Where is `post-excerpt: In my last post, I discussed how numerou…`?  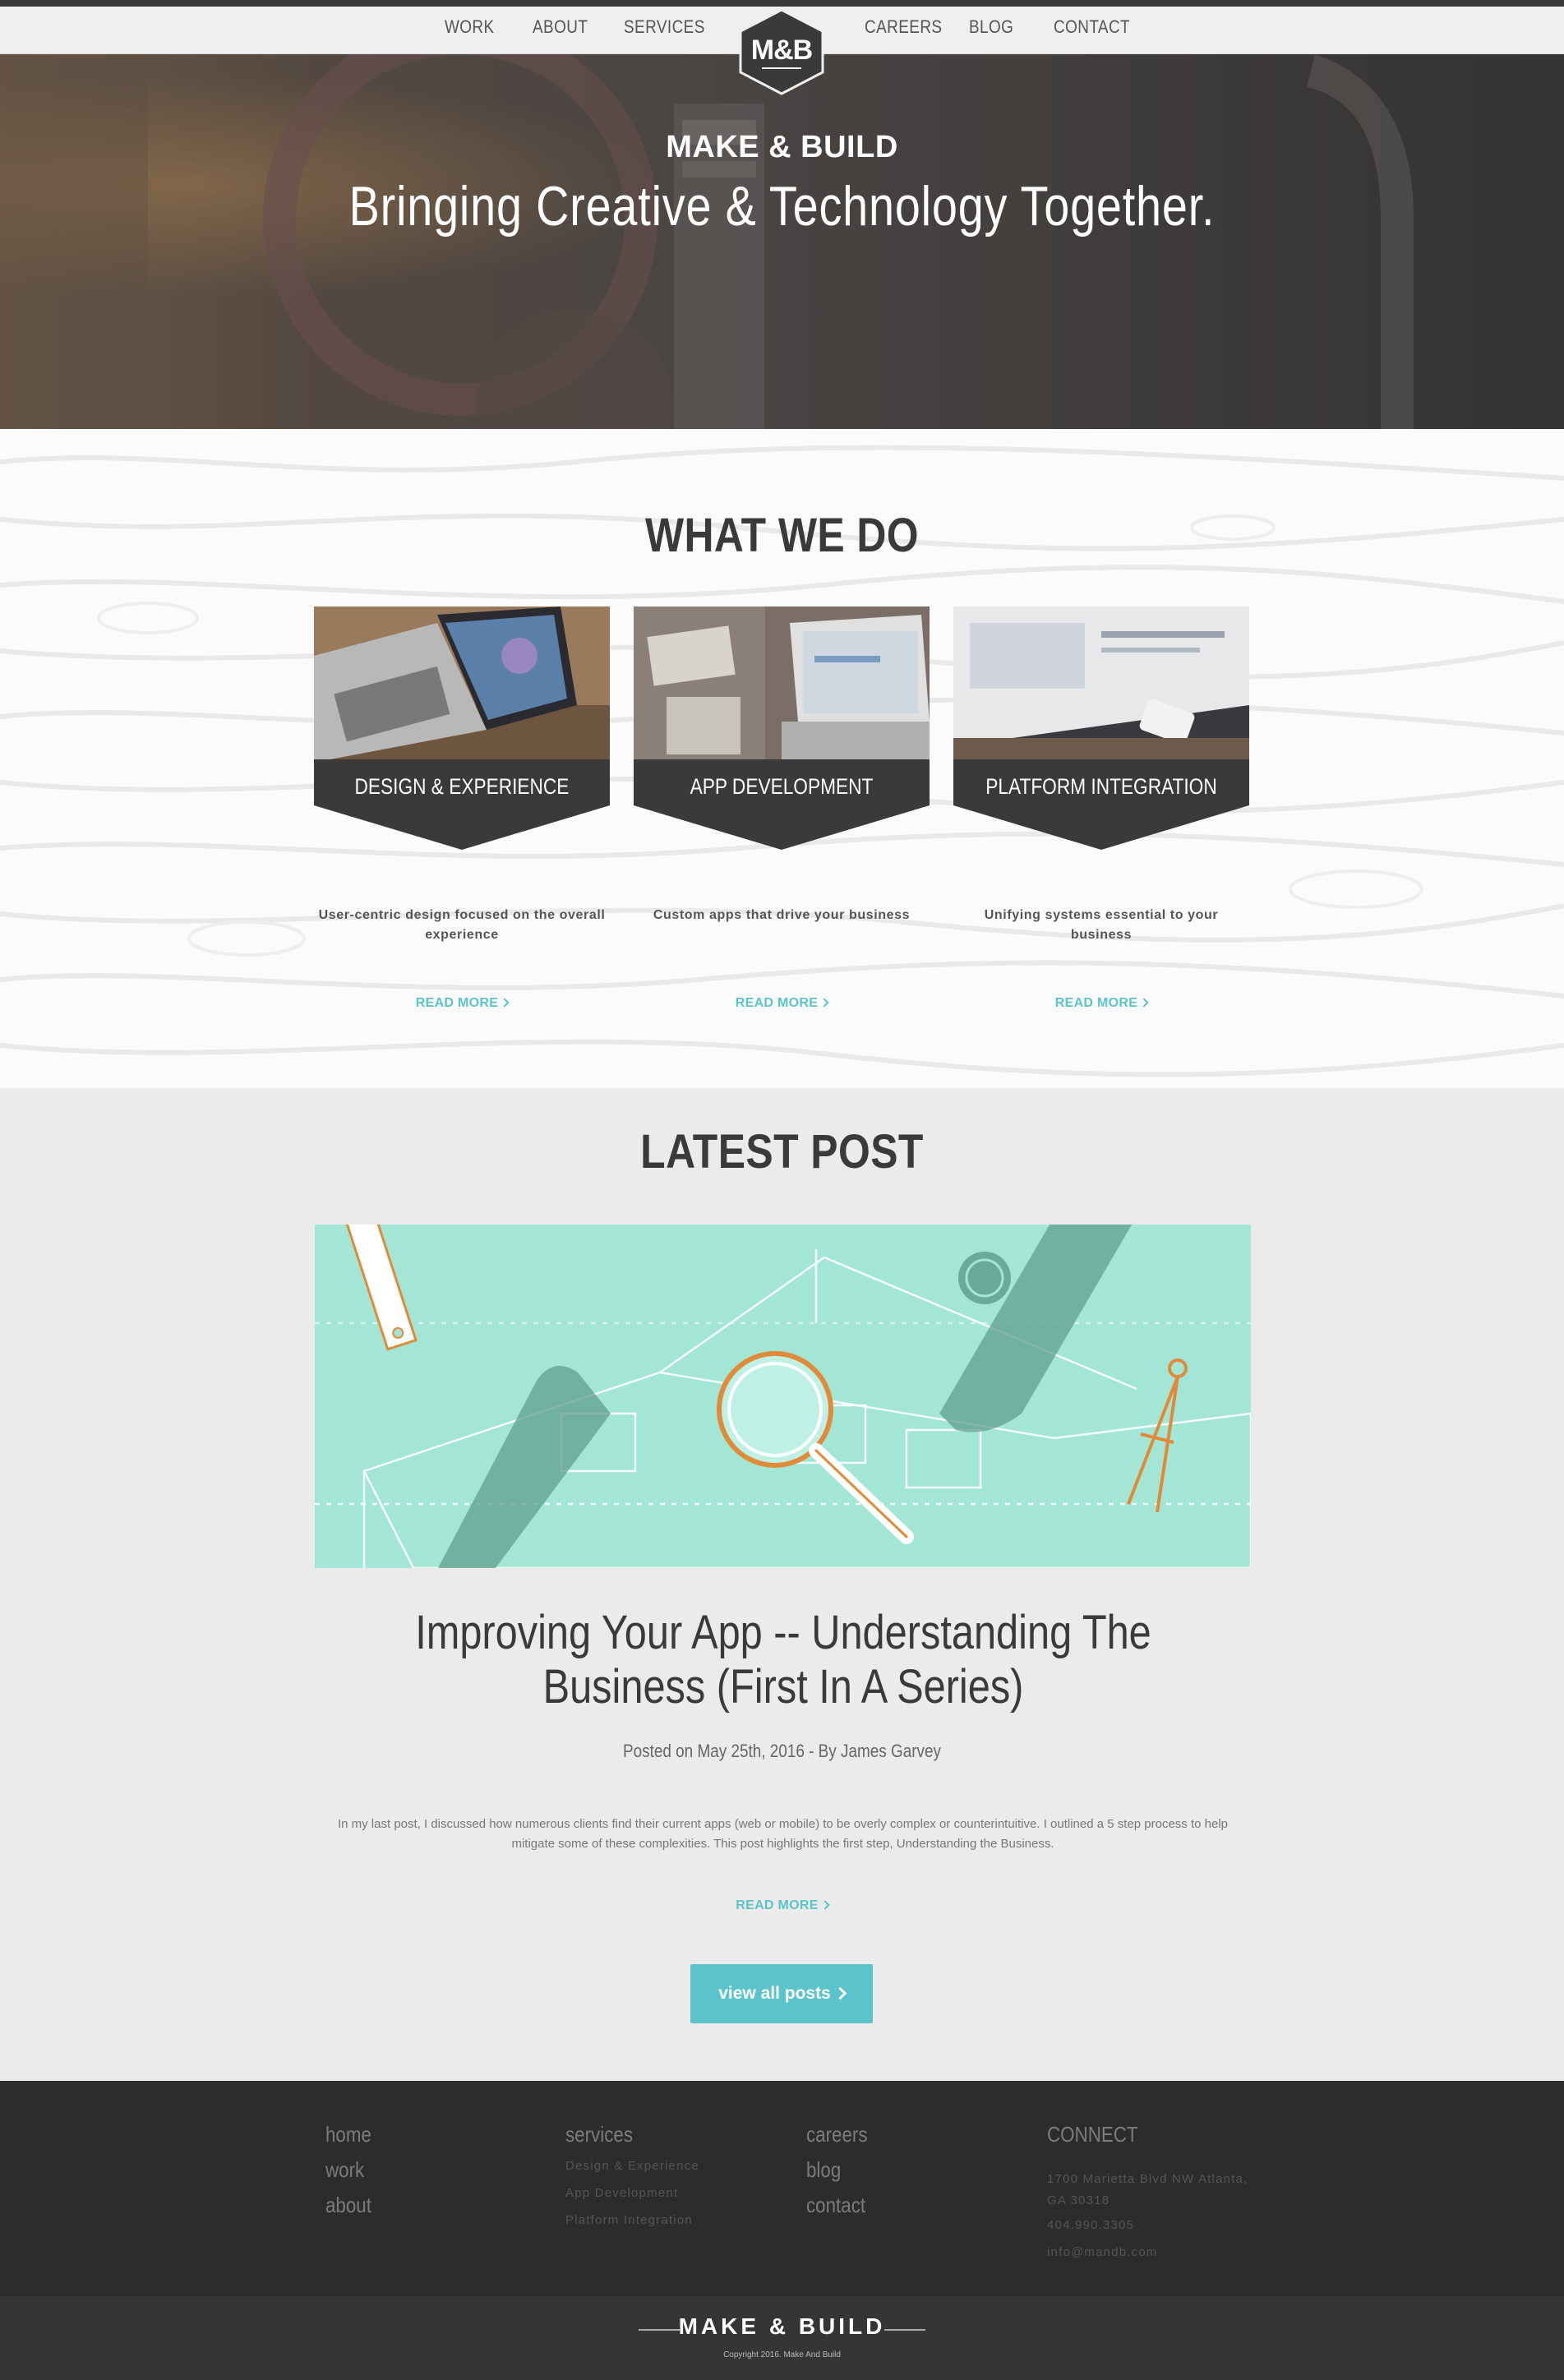
post-excerpt: In my last post, I discussed how numerou… is located at coordinates (783, 1834).